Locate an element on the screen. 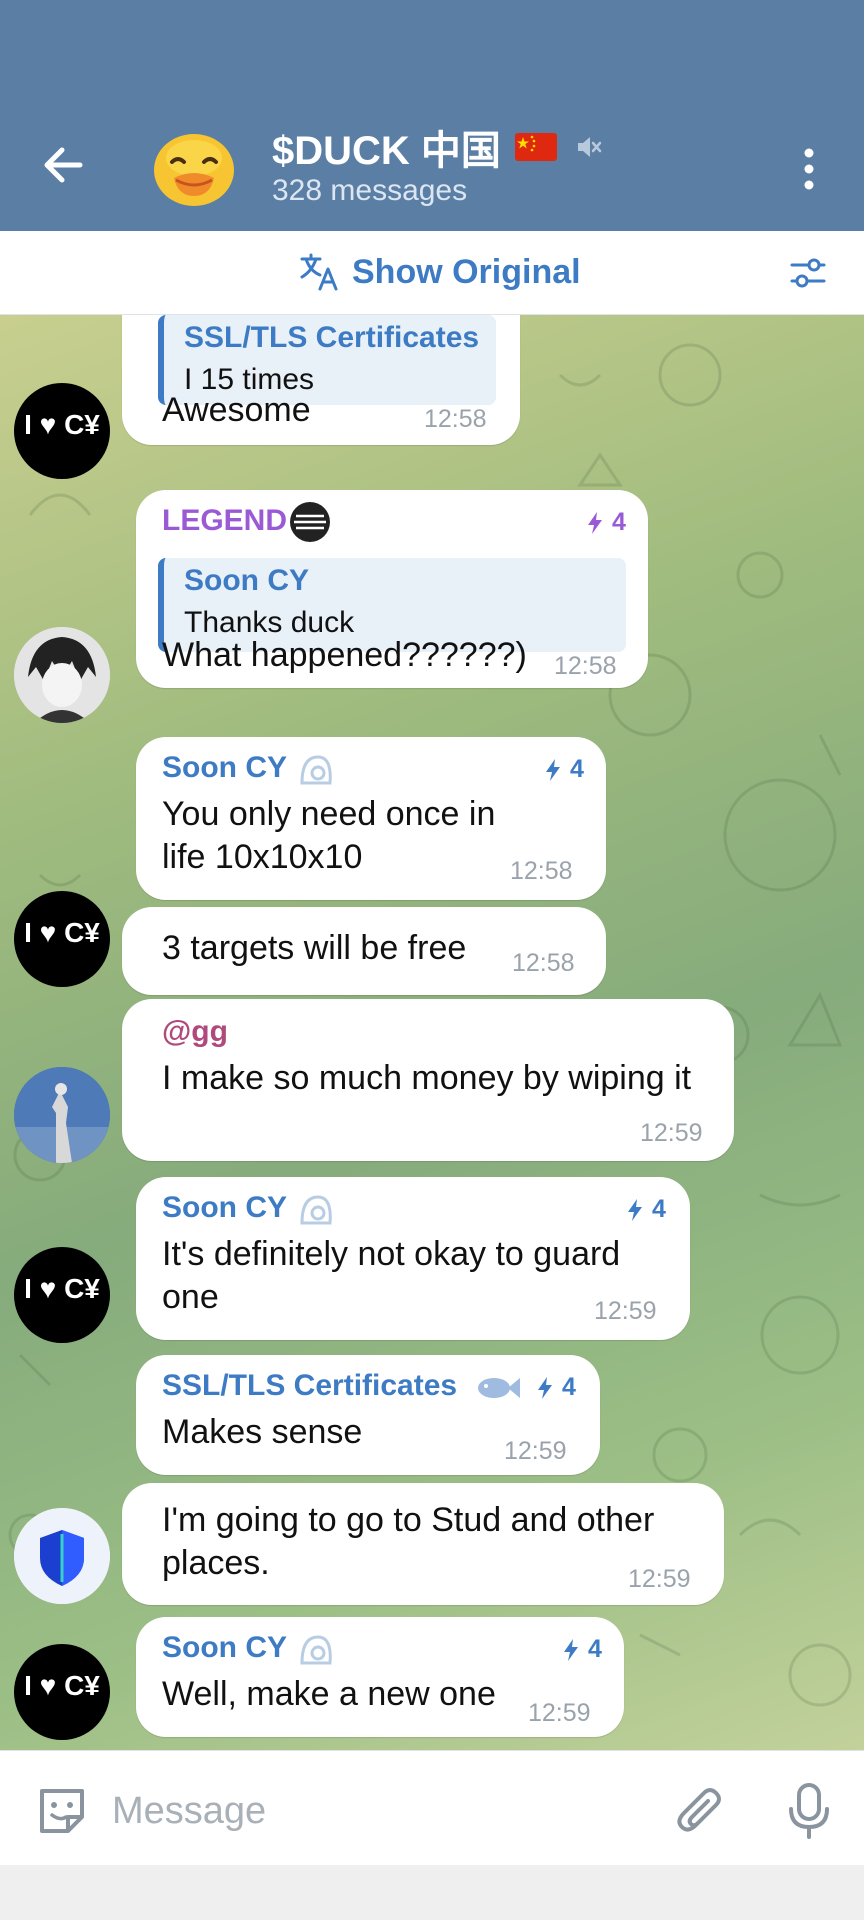 This screenshot has width=864, height=1920. quote-sender: Soon CY is located at coordinates (246, 580).